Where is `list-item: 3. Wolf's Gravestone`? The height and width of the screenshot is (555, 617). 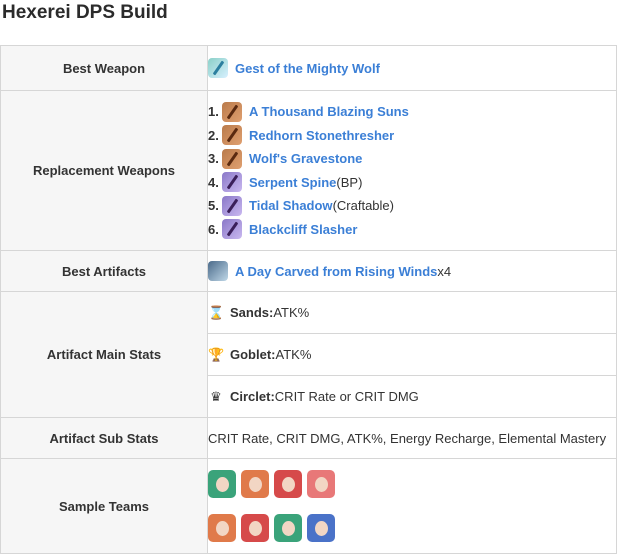 list-item: 3. Wolf's Gravestone is located at coordinates (412, 159).